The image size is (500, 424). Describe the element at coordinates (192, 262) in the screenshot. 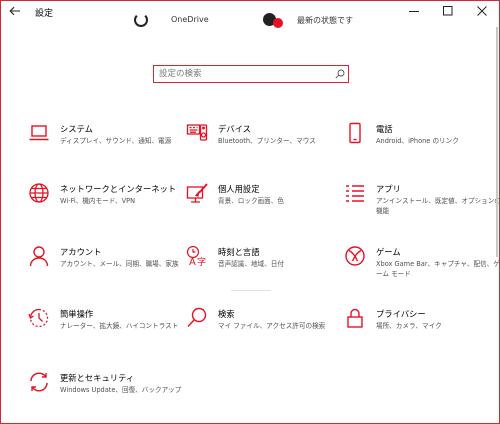

I see `svg-text: A` at that location.